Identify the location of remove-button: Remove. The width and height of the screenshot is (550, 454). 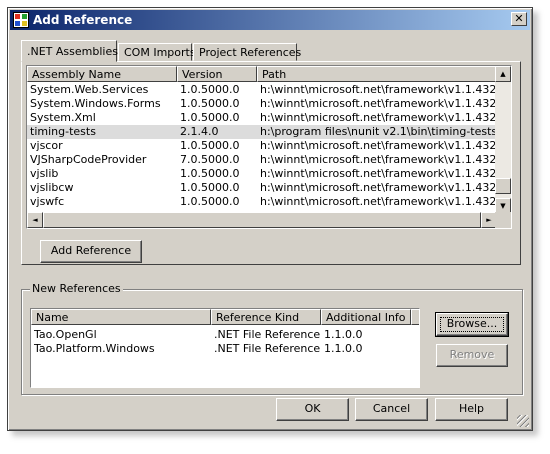
(472, 355).